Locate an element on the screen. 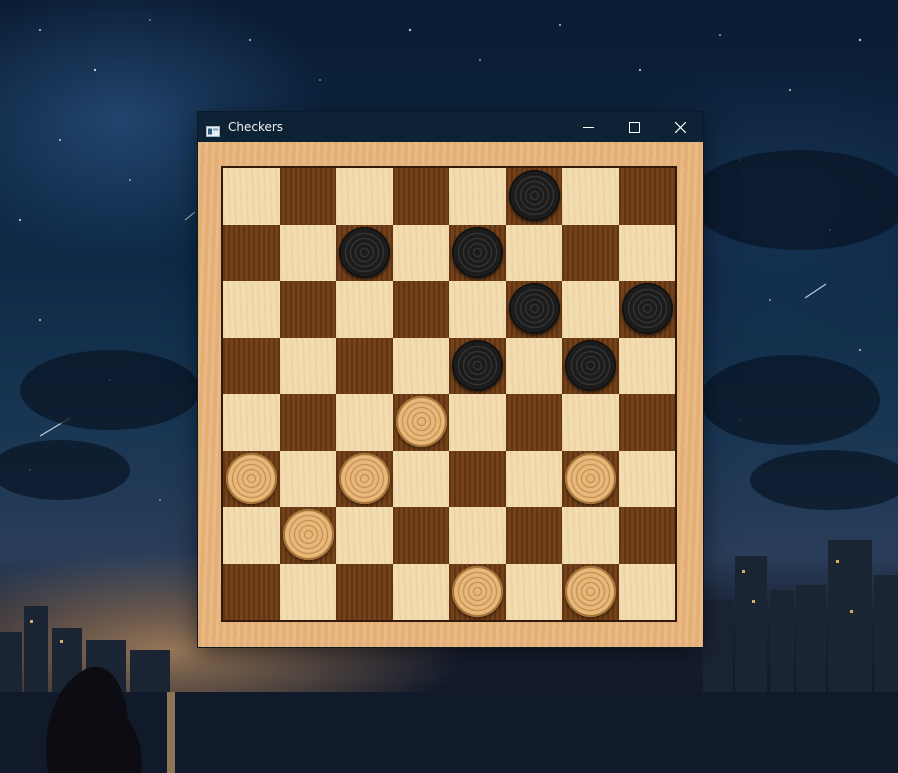 This screenshot has width=898, height=773. minimize-icon is located at coordinates (588, 127).